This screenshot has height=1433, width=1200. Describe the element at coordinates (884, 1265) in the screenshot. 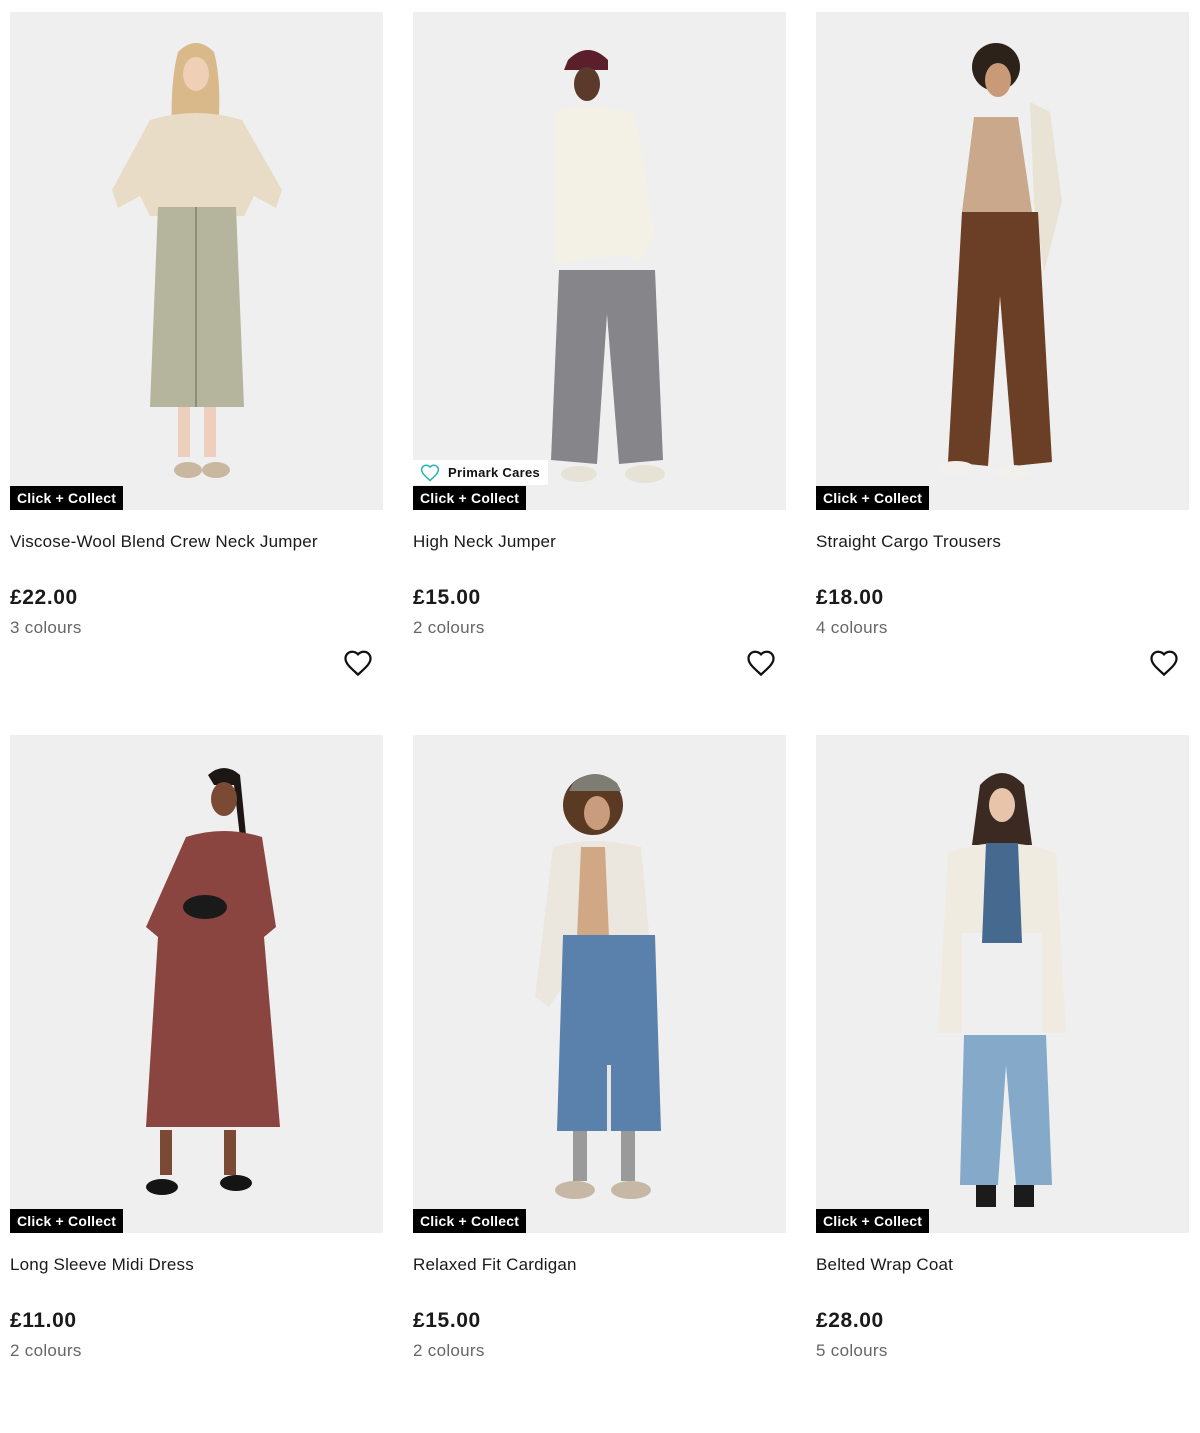

I see `product-title: Belted Wrap Coat` at that location.